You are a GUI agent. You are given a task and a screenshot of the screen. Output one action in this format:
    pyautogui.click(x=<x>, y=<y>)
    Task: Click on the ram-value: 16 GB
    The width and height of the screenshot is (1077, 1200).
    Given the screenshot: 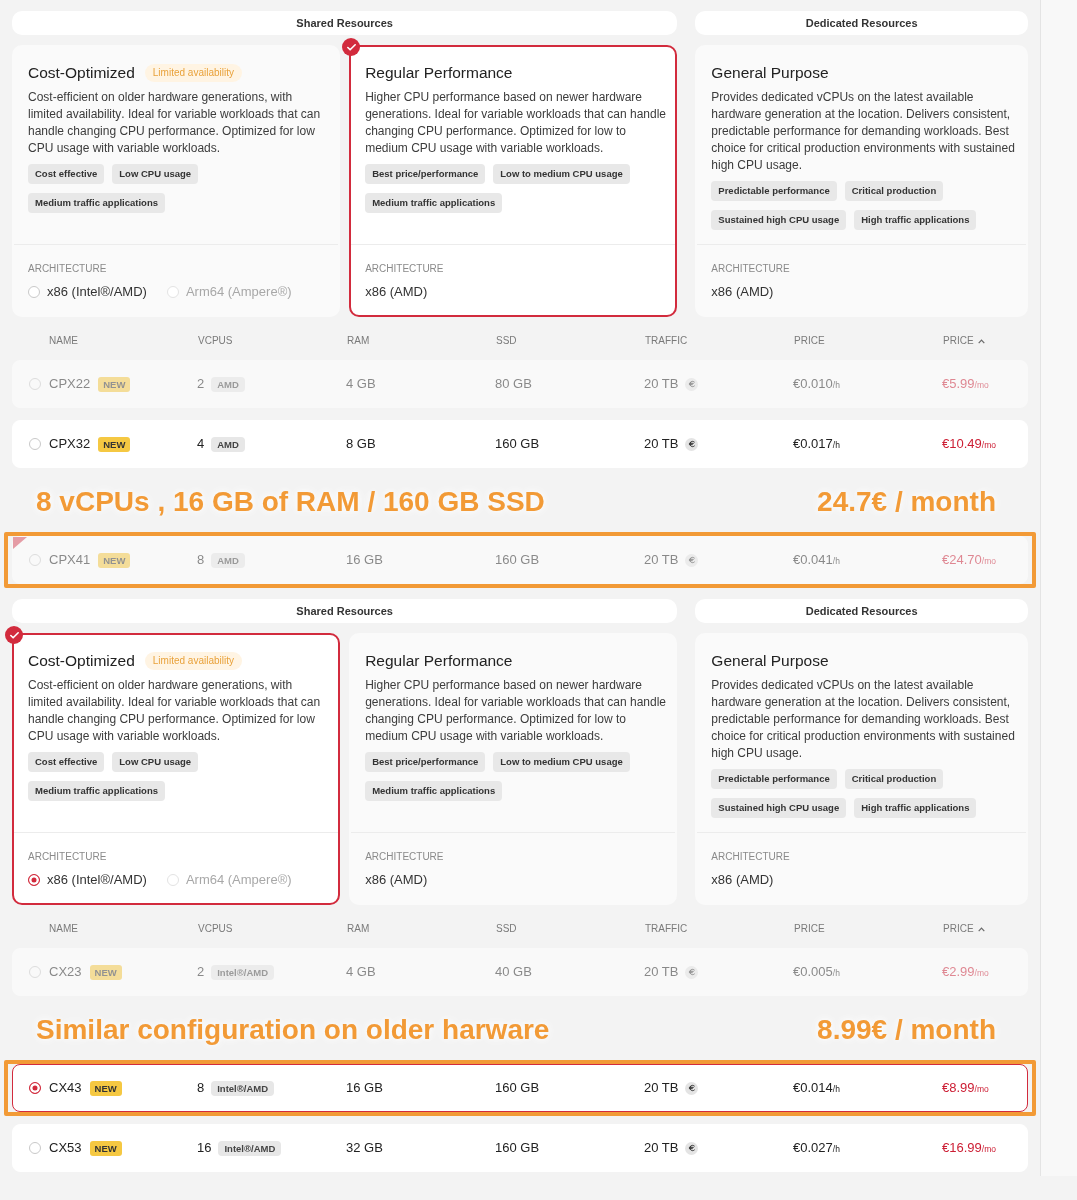 What is the action you would take?
    pyautogui.click(x=364, y=1088)
    